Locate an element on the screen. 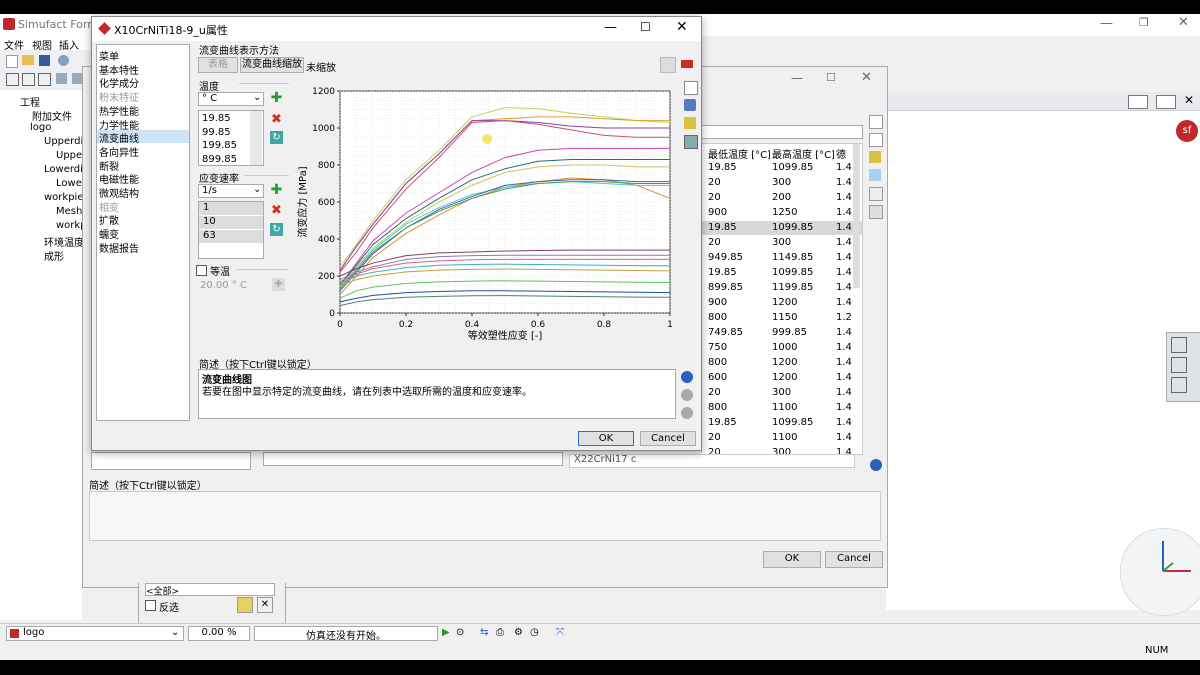 This screenshot has width=1200, height=675. sidebar-item: 微观结构 is located at coordinates (143, 192).